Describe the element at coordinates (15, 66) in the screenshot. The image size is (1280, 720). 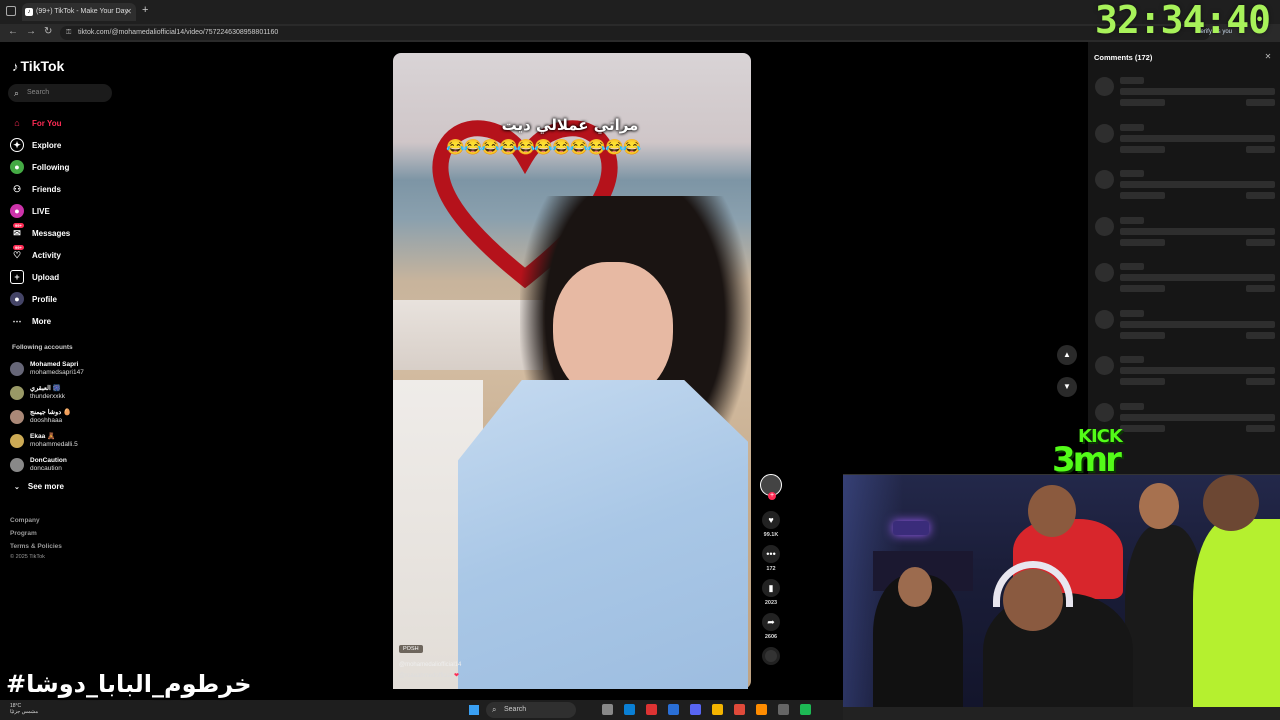
I see `tiktok-note-icon: ♪` at that location.